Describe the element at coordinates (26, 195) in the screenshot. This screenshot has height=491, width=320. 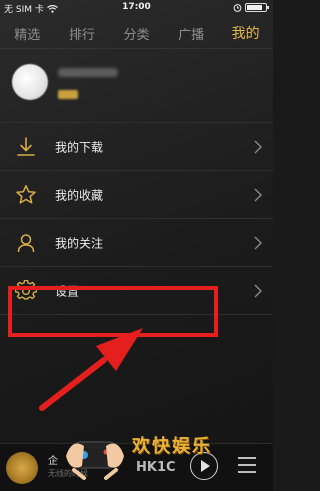
I see `star-icon` at that location.